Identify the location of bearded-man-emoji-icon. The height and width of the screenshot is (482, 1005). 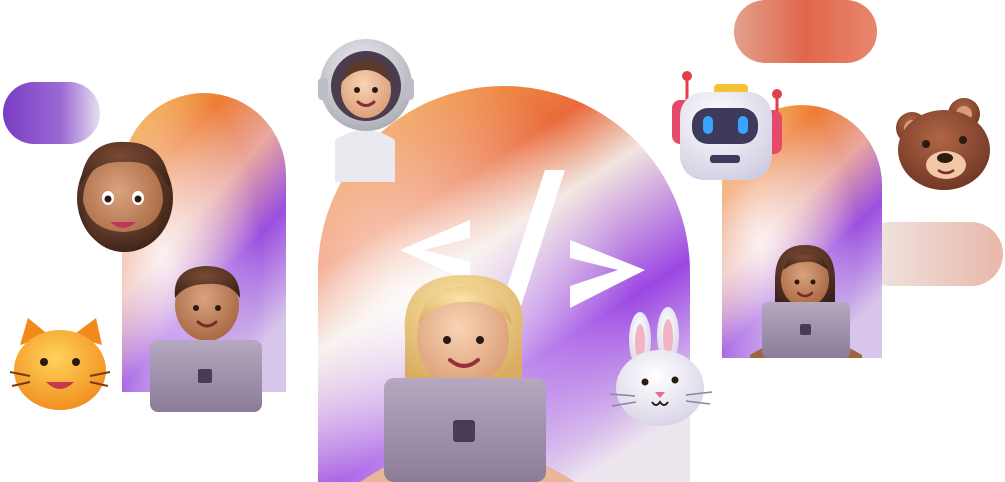
(125, 196).